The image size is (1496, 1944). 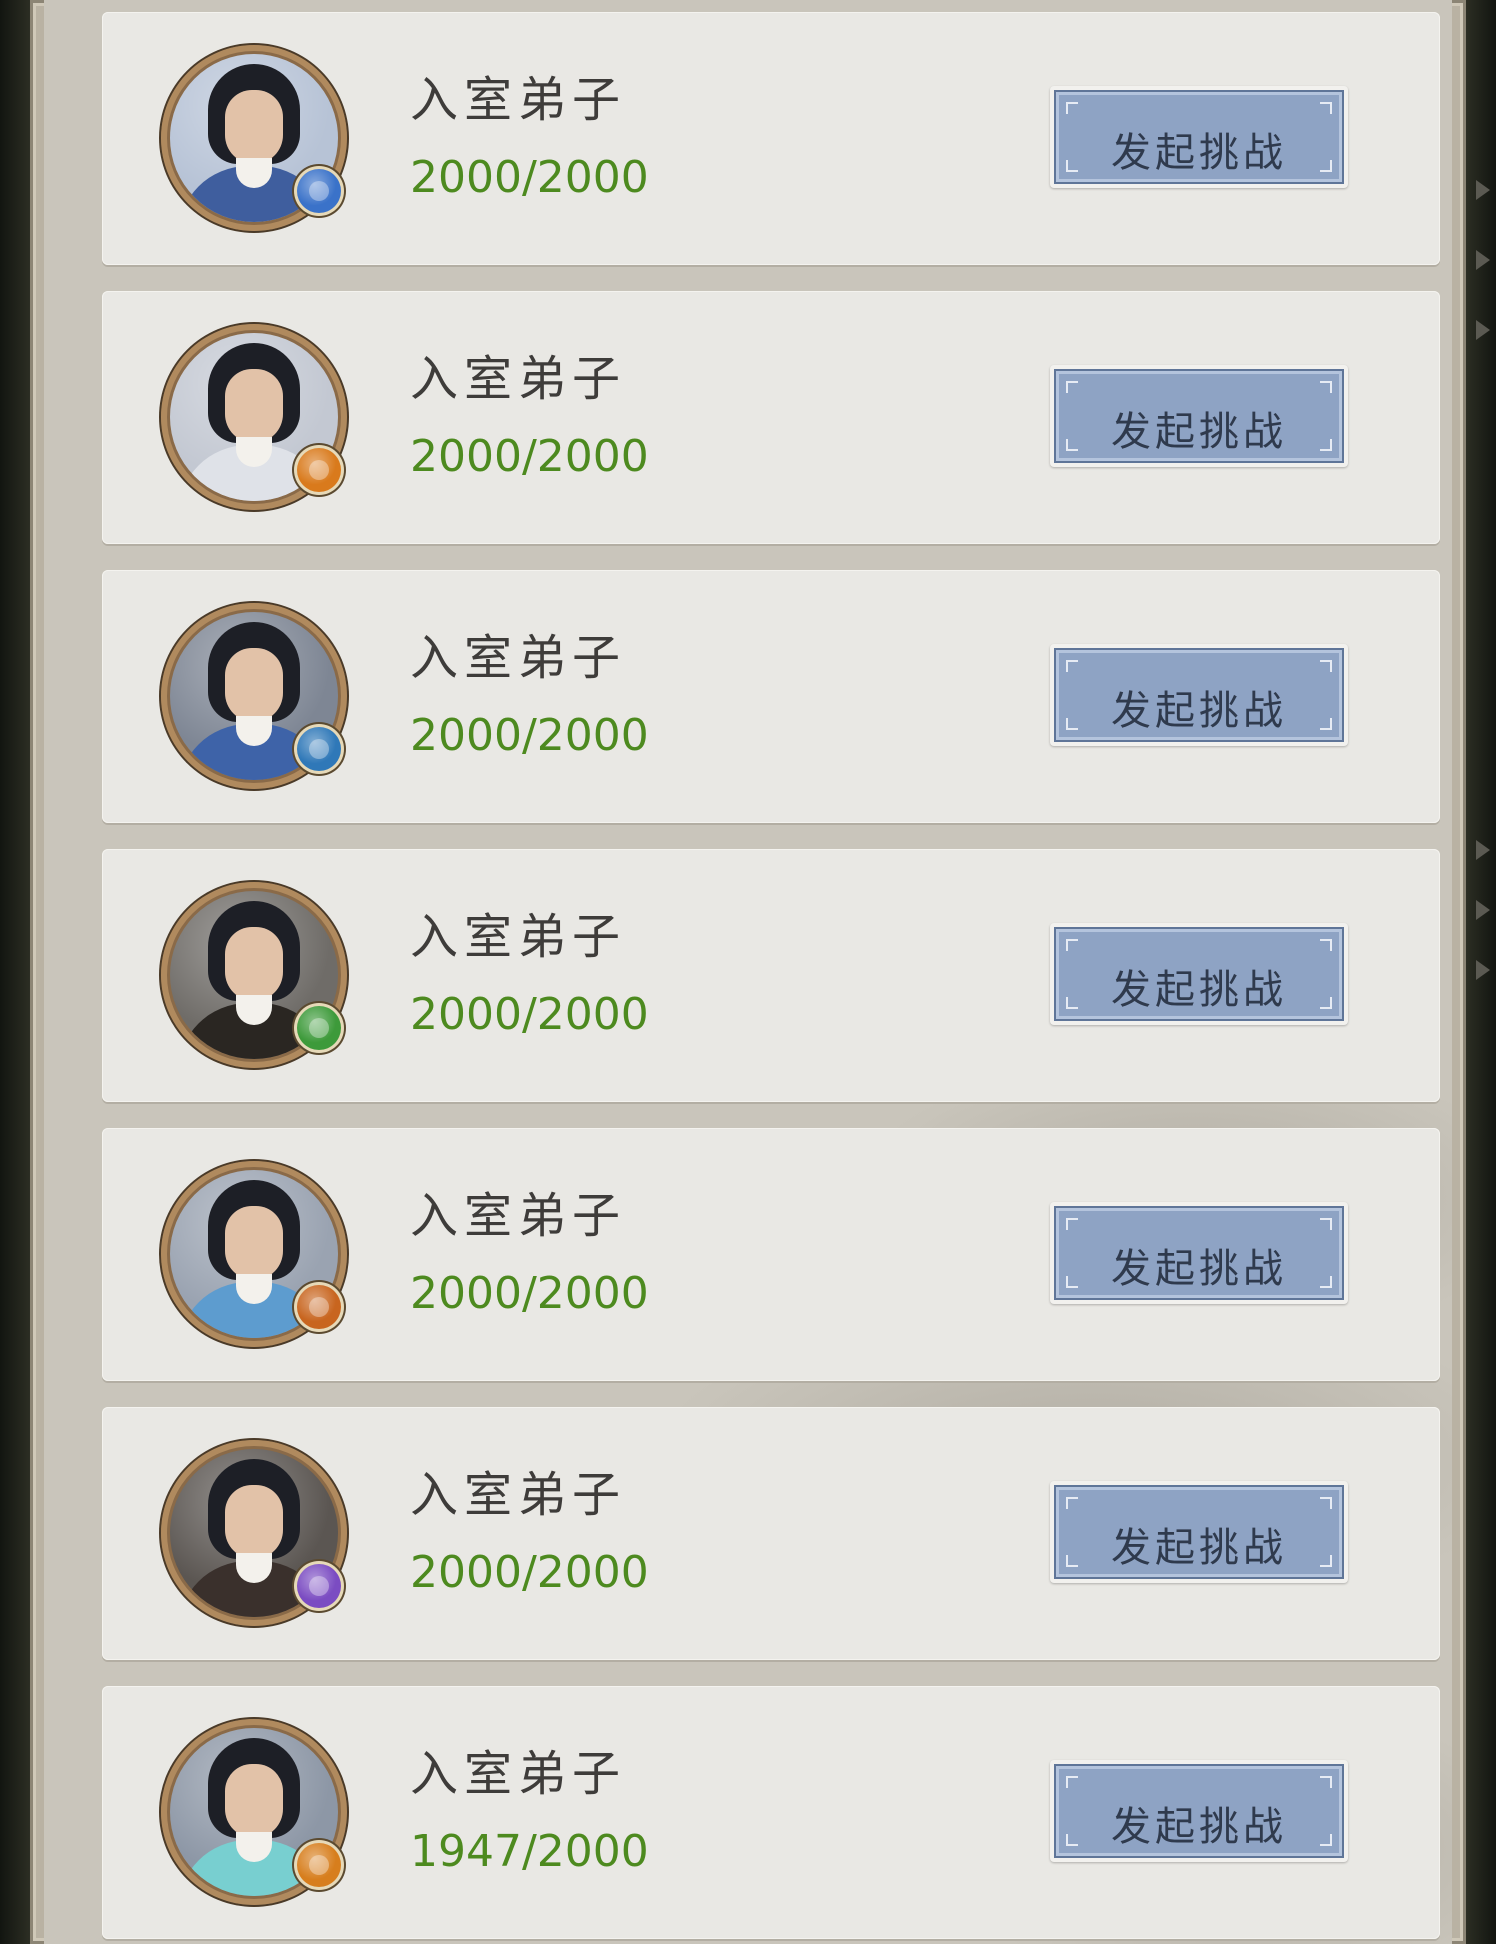 What do you see at coordinates (319, 749) in the screenshot?
I see `sword-skill-icon` at bounding box center [319, 749].